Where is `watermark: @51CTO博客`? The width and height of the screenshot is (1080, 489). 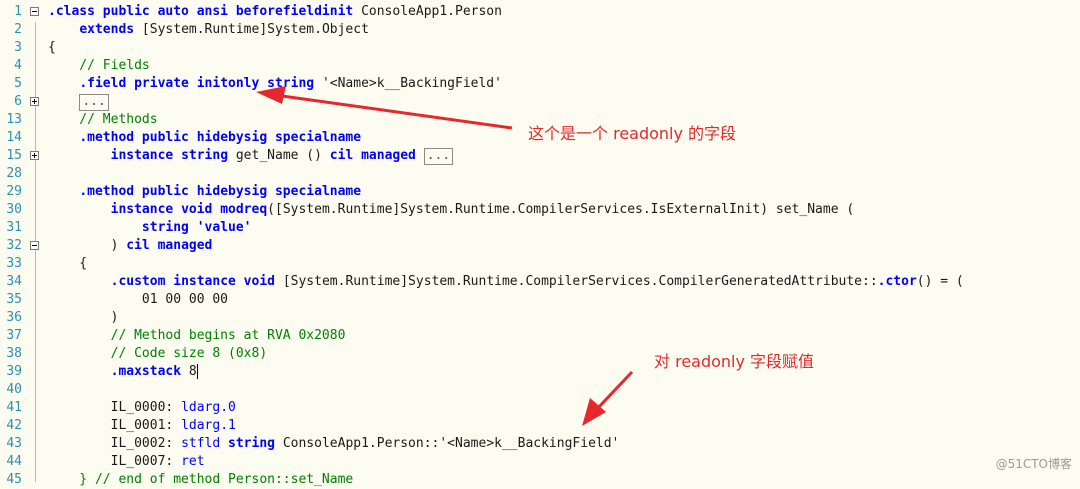
watermark: @51CTO博客 is located at coordinates (1033, 464).